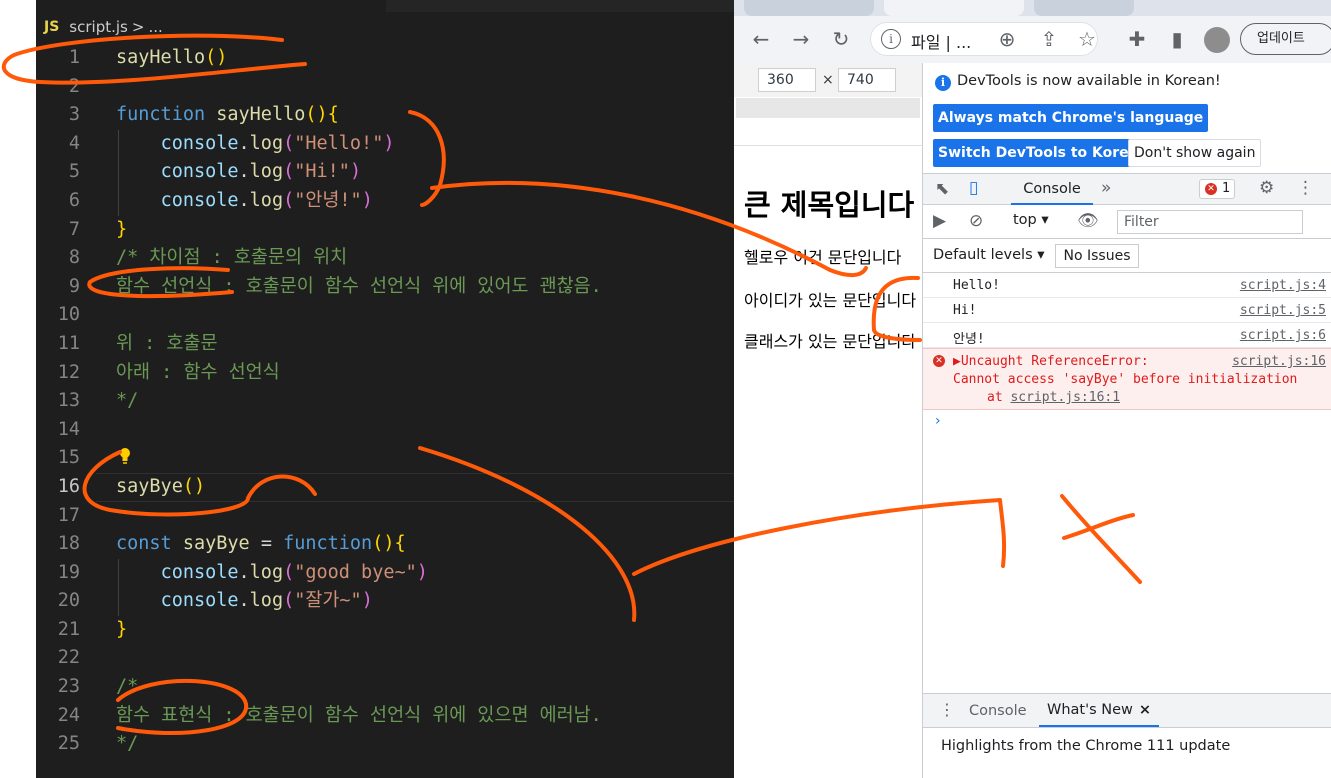 The image size is (1331, 778). I want to click on code-line: 13 */, so click(385, 401).